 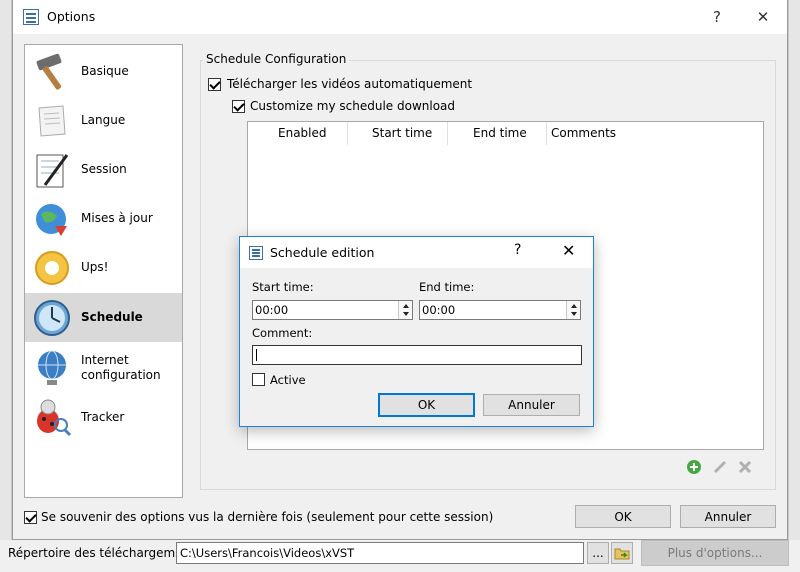 What do you see at coordinates (728, 516) in the screenshot?
I see `cancel-button: Annuler` at bounding box center [728, 516].